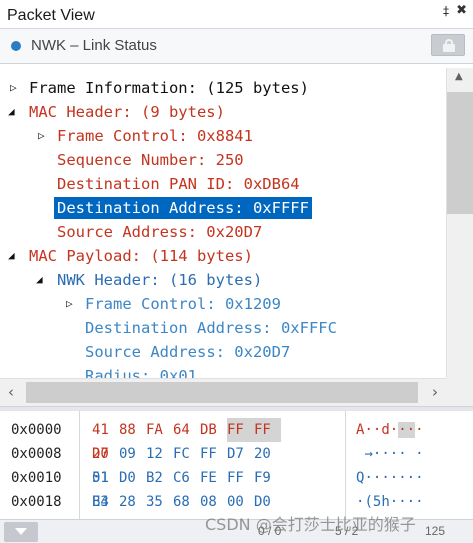 The height and width of the screenshot is (543, 473). I want to click on tree-node-nwk-source-address: Source Address: 0x20D7, so click(222, 352).